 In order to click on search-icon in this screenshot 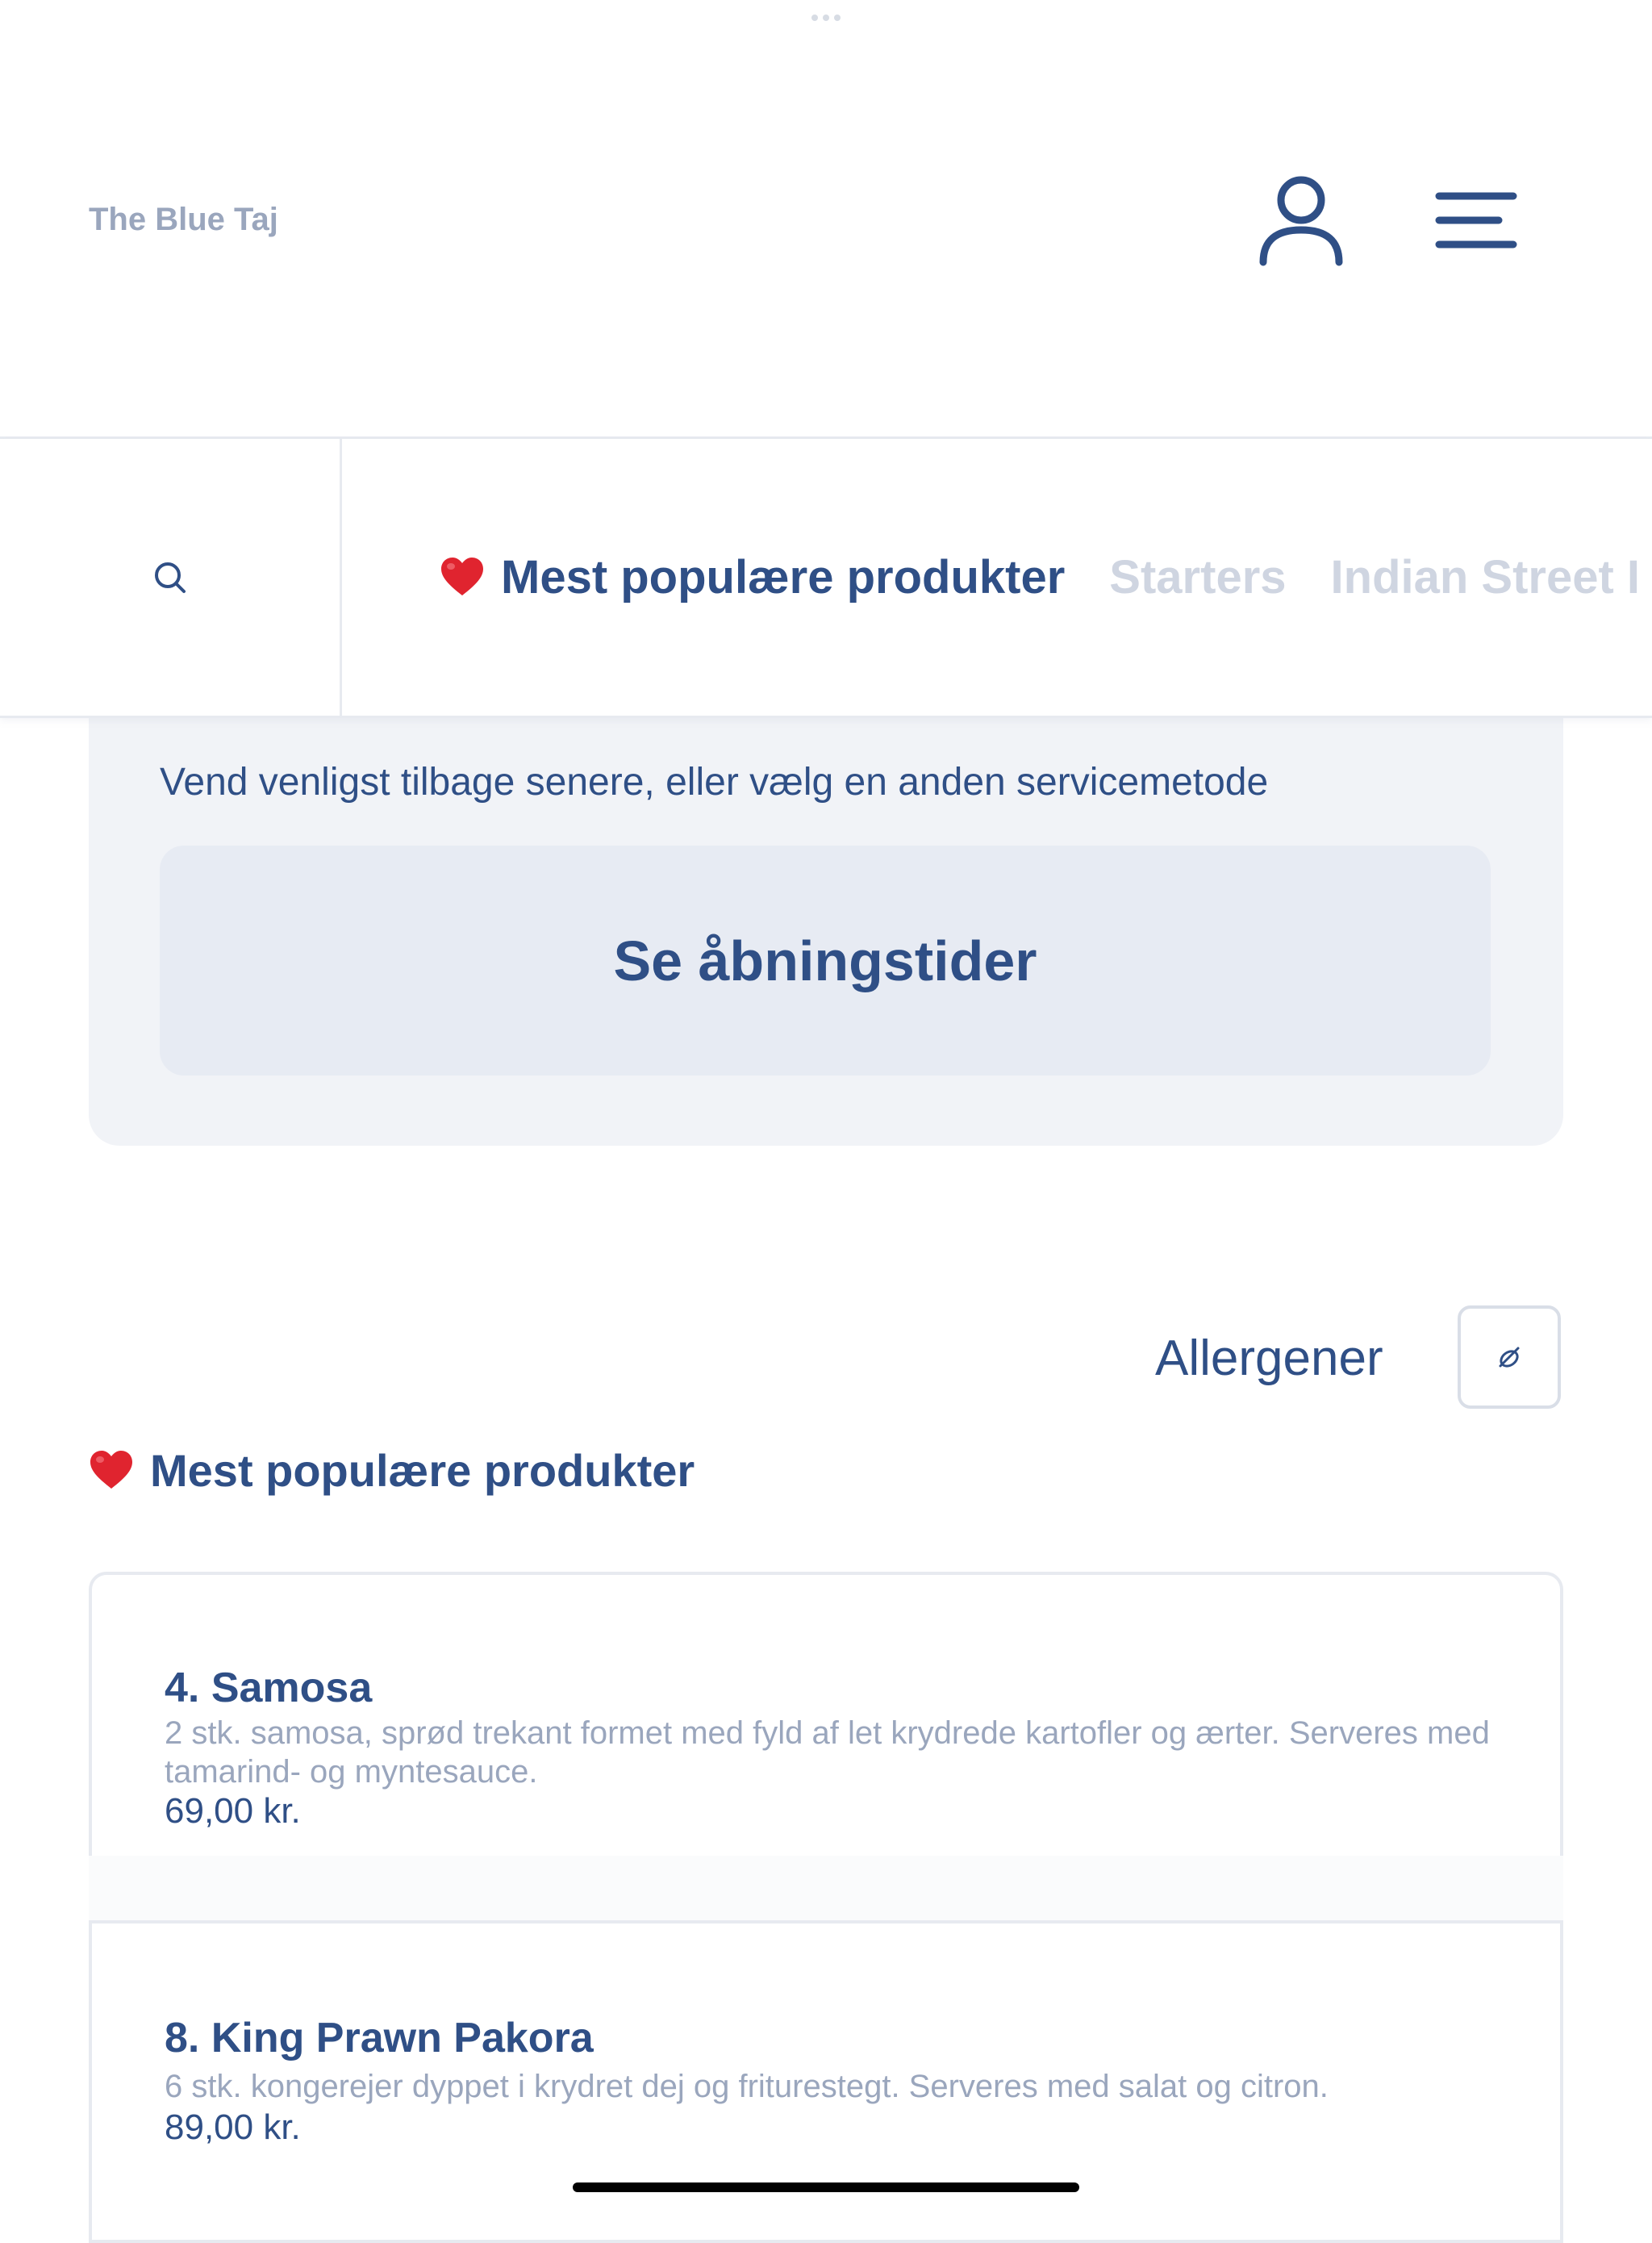, I will do `click(170, 577)`.